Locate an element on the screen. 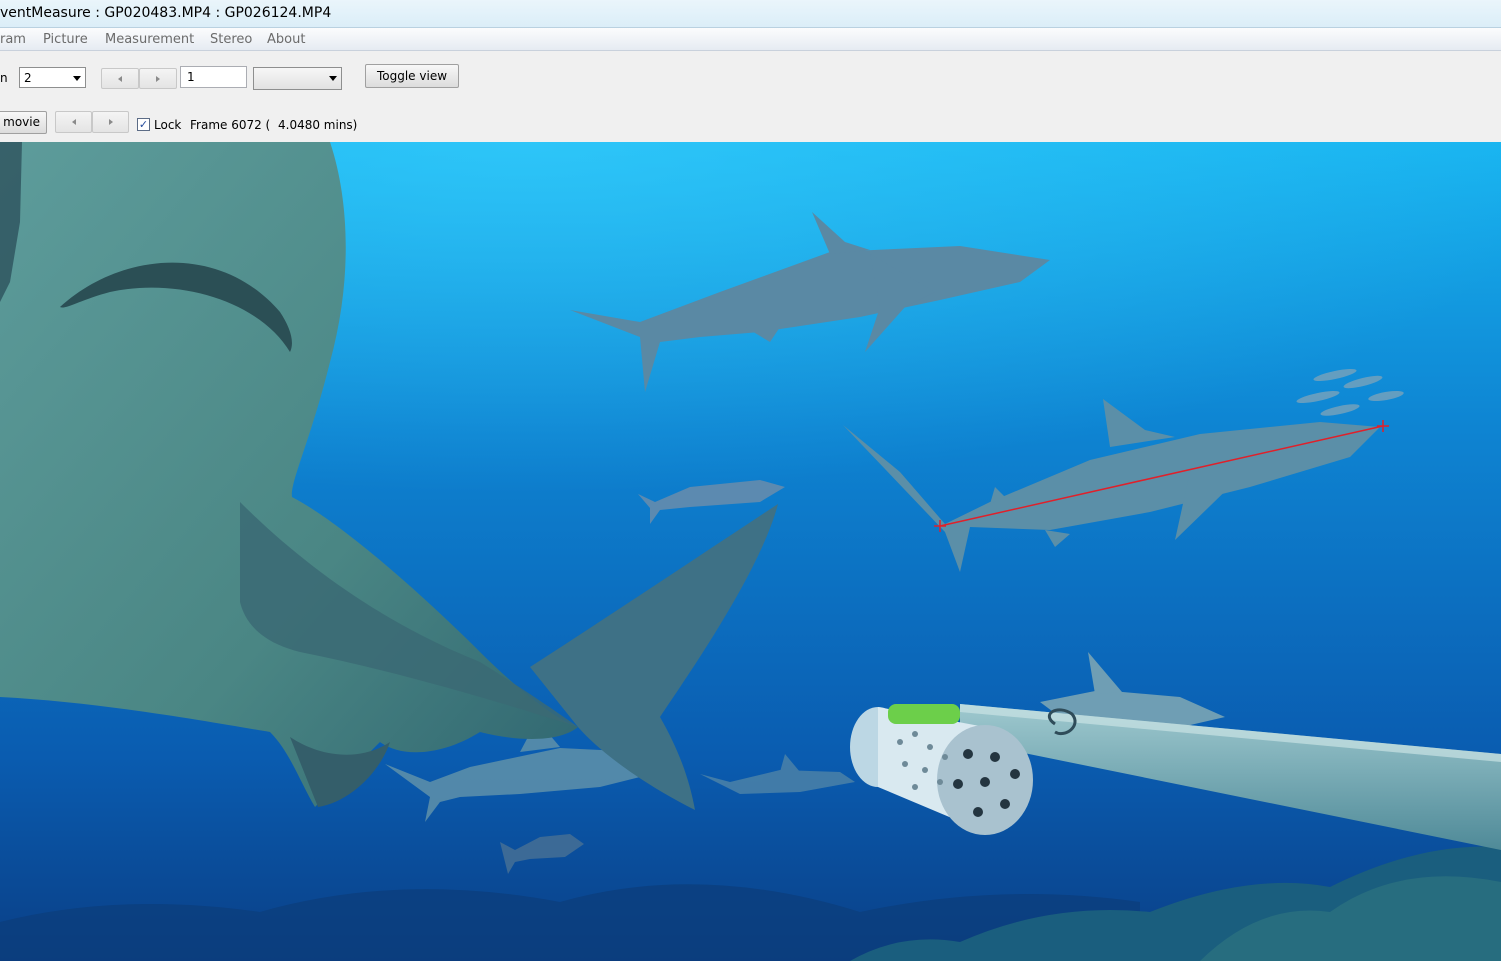 The height and width of the screenshot is (961, 1501). previous-frame-button is located at coordinates (120, 78).